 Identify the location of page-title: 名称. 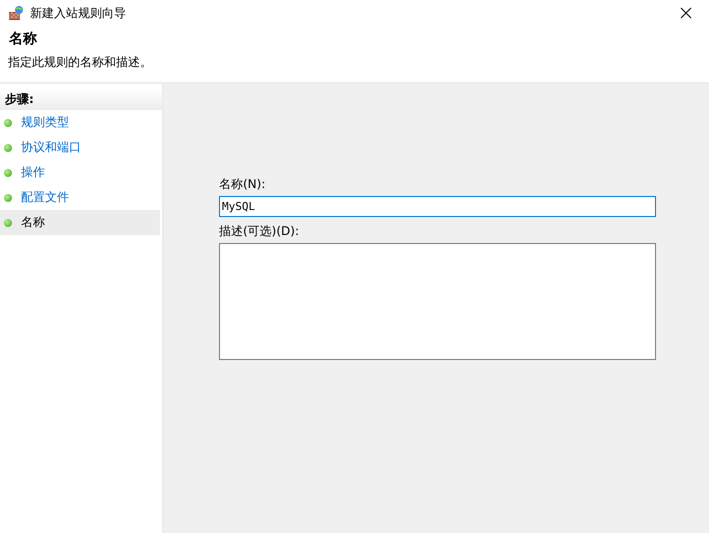
(23, 39).